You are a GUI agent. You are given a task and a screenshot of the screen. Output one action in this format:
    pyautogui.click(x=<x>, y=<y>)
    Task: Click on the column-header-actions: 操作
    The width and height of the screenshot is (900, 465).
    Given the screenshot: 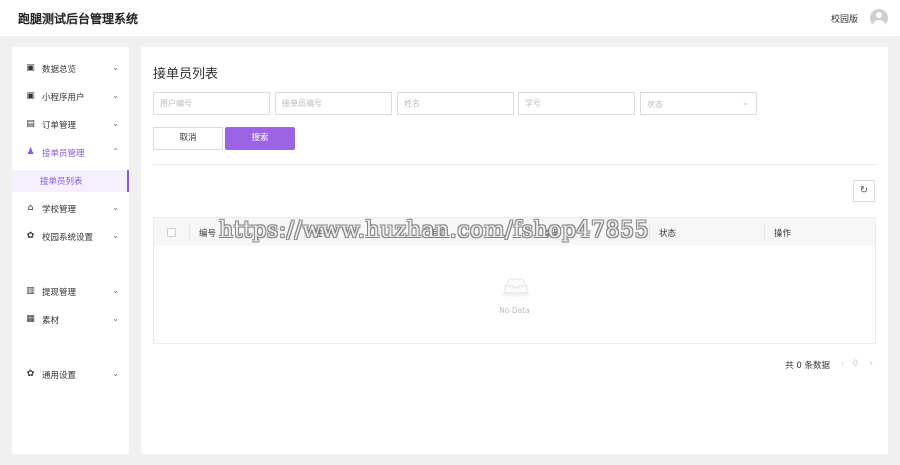 What is the action you would take?
    pyautogui.click(x=783, y=234)
    